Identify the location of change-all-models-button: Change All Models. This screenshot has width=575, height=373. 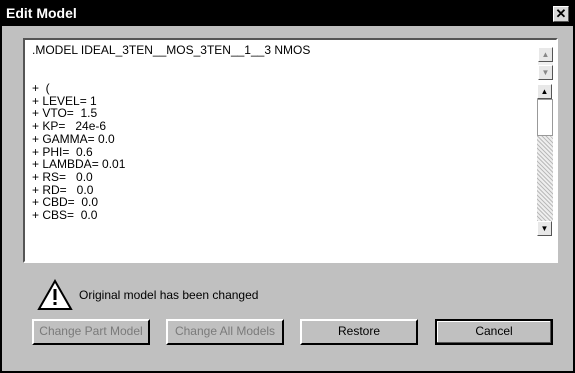
(225, 332).